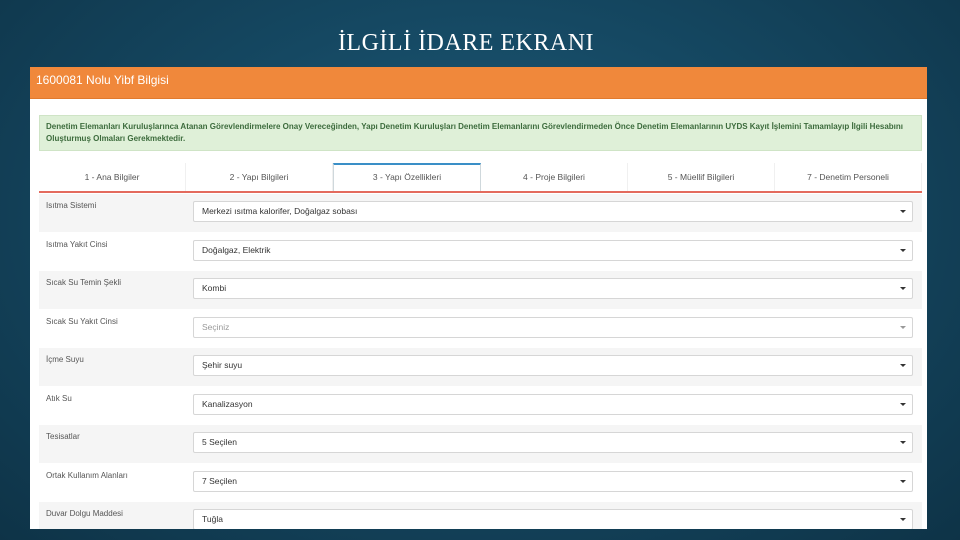 The width and height of the screenshot is (960, 540). I want to click on field-label: İçme Suyu, so click(65, 359).